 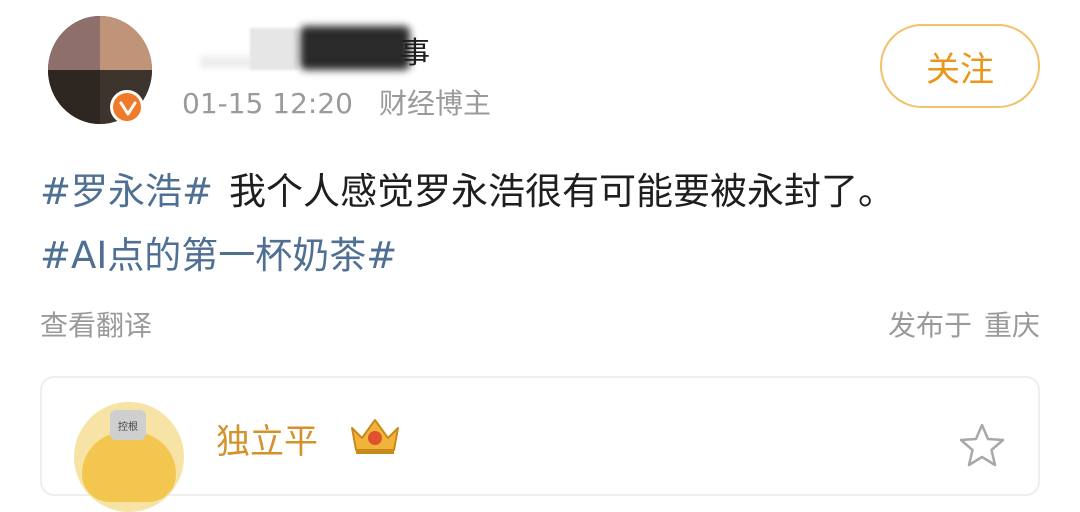 What do you see at coordinates (1011, 325) in the screenshot?
I see `location-place: 重庆` at bounding box center [1011, 325].